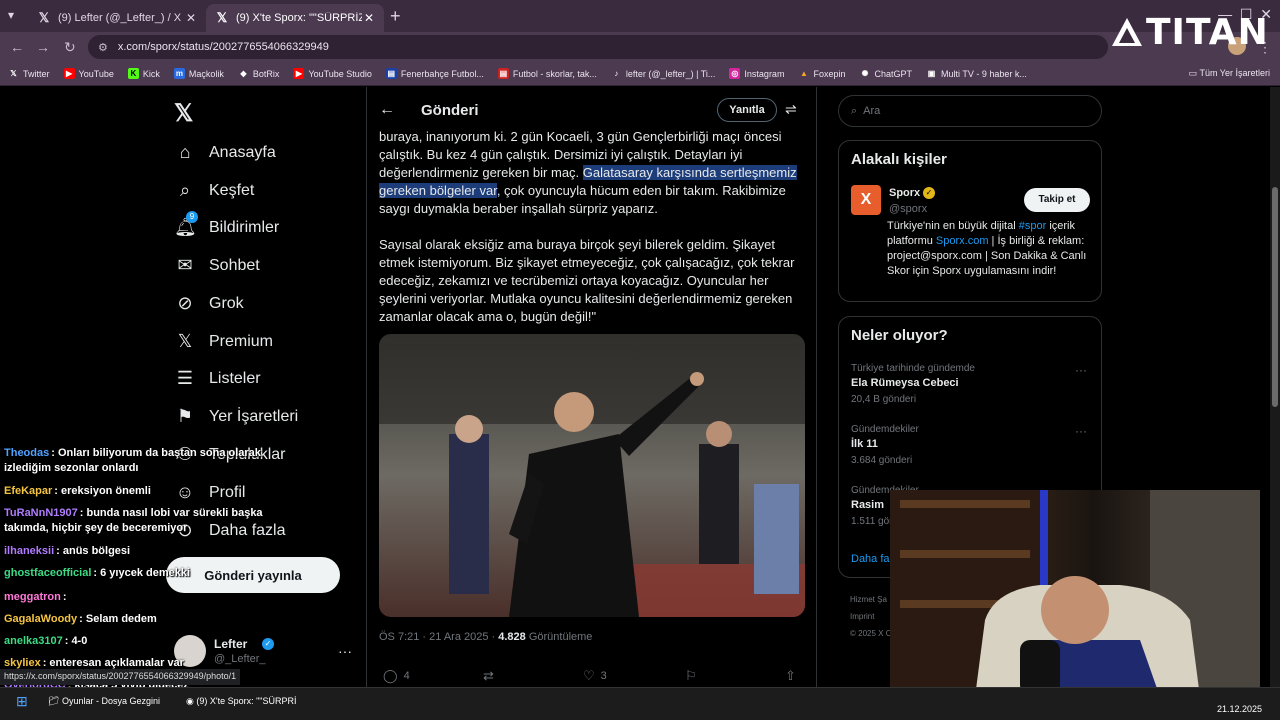  What do you see at coordinates (387, 110) in the screenshot?
I see `back-arrow-icon: ←` at bounding box center [387, 110].